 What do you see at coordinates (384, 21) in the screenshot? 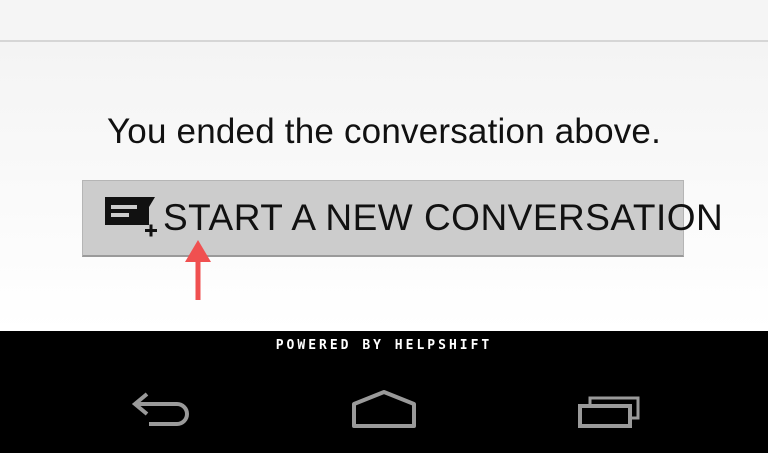
I see `conversation-area-top` at bounding box center [384, 21].